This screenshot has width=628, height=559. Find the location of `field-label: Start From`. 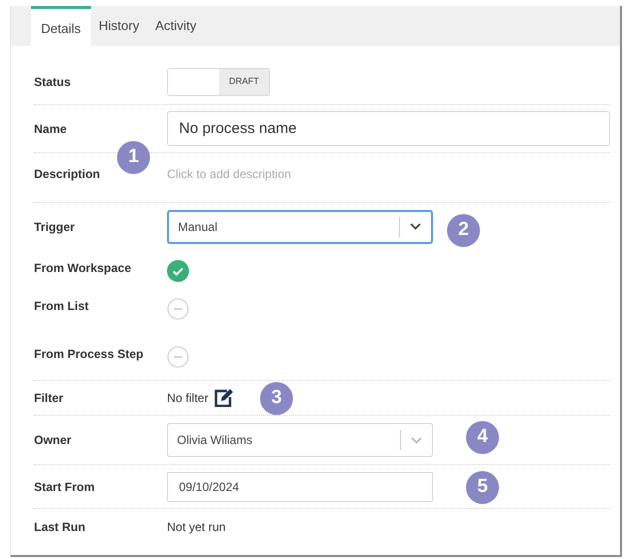

field-label: Start From is located at coordinates (65, 487).